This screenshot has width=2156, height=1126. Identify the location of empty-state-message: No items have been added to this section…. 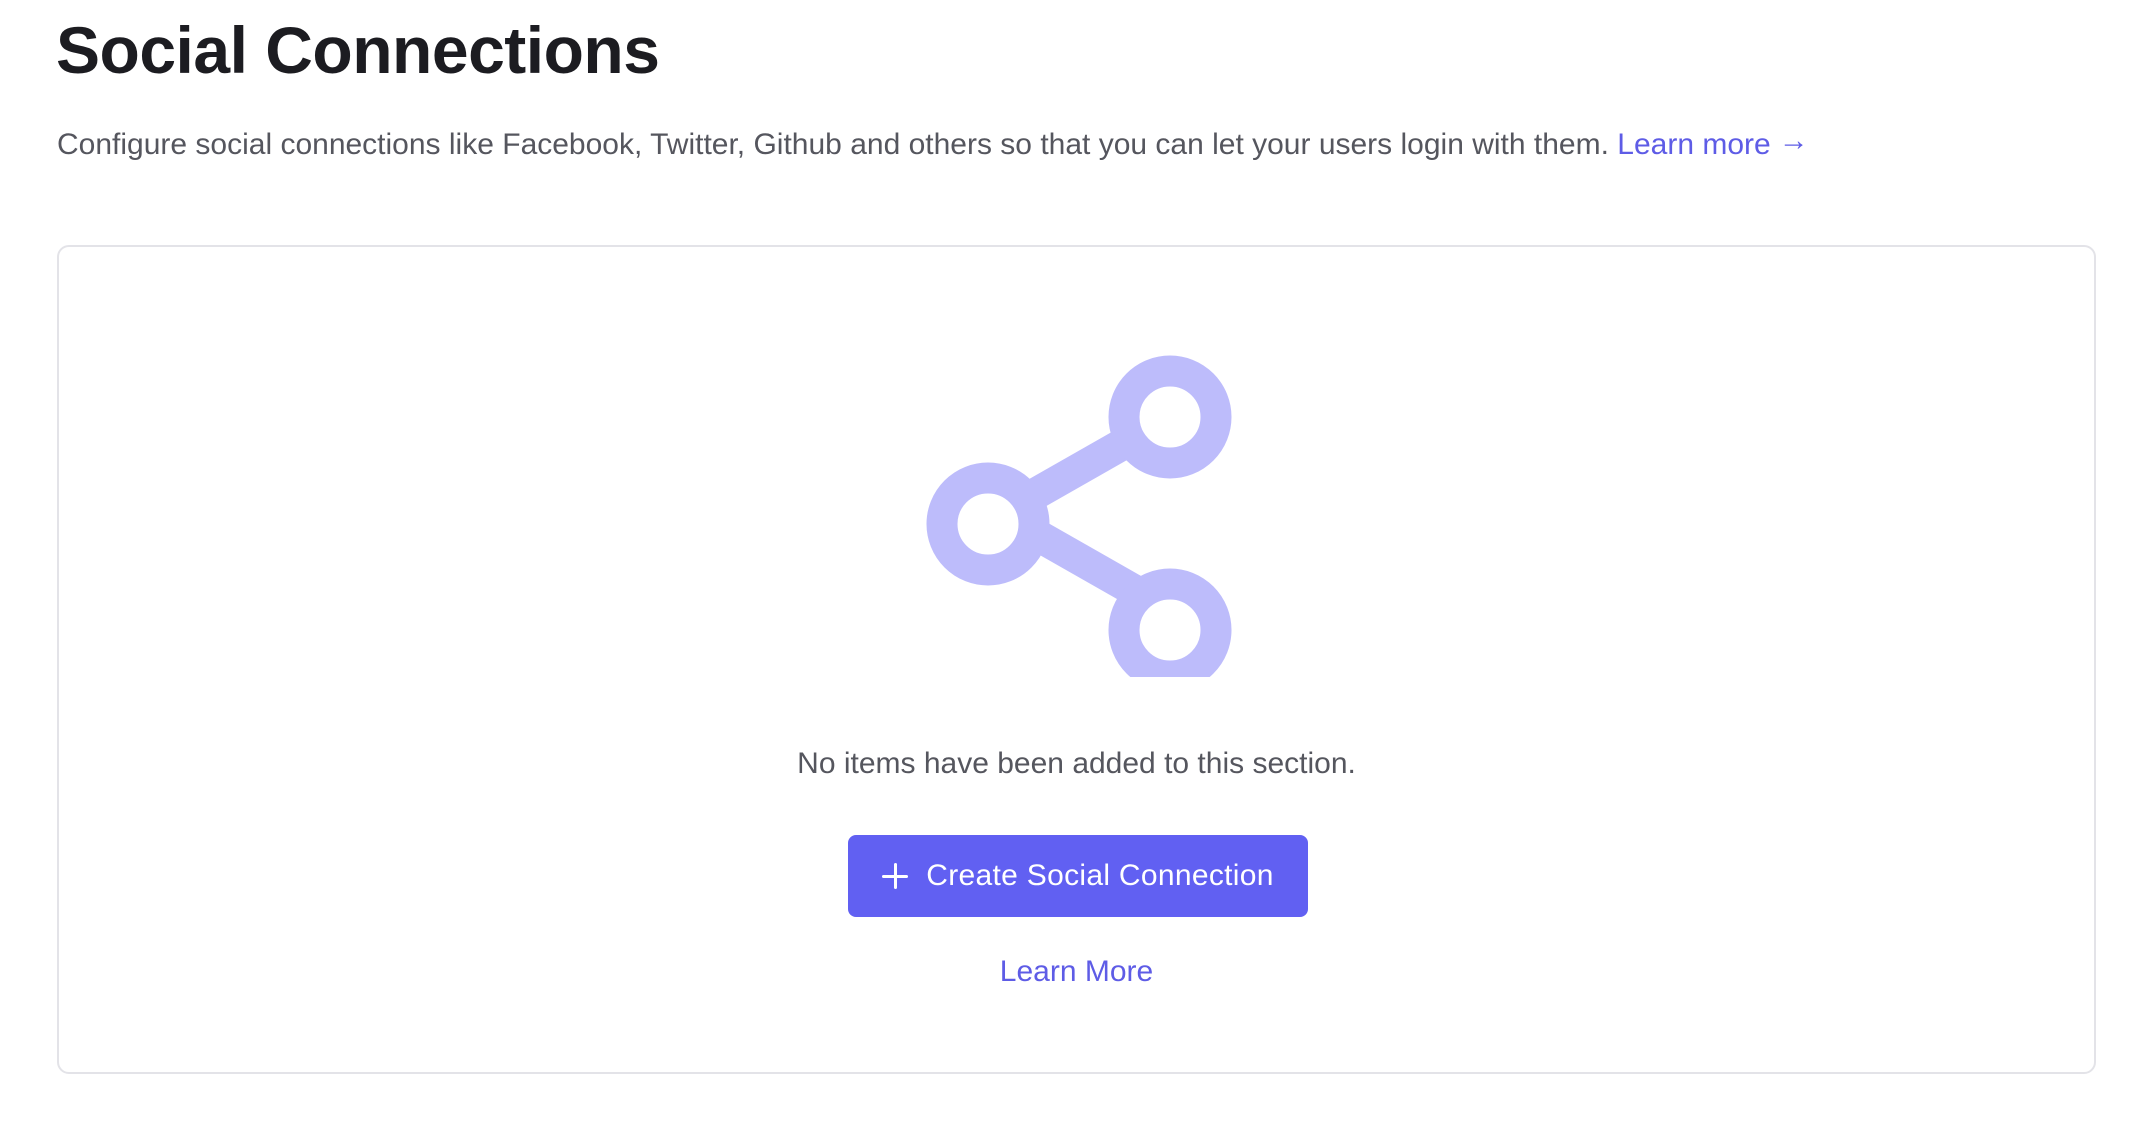
(1076, 763).